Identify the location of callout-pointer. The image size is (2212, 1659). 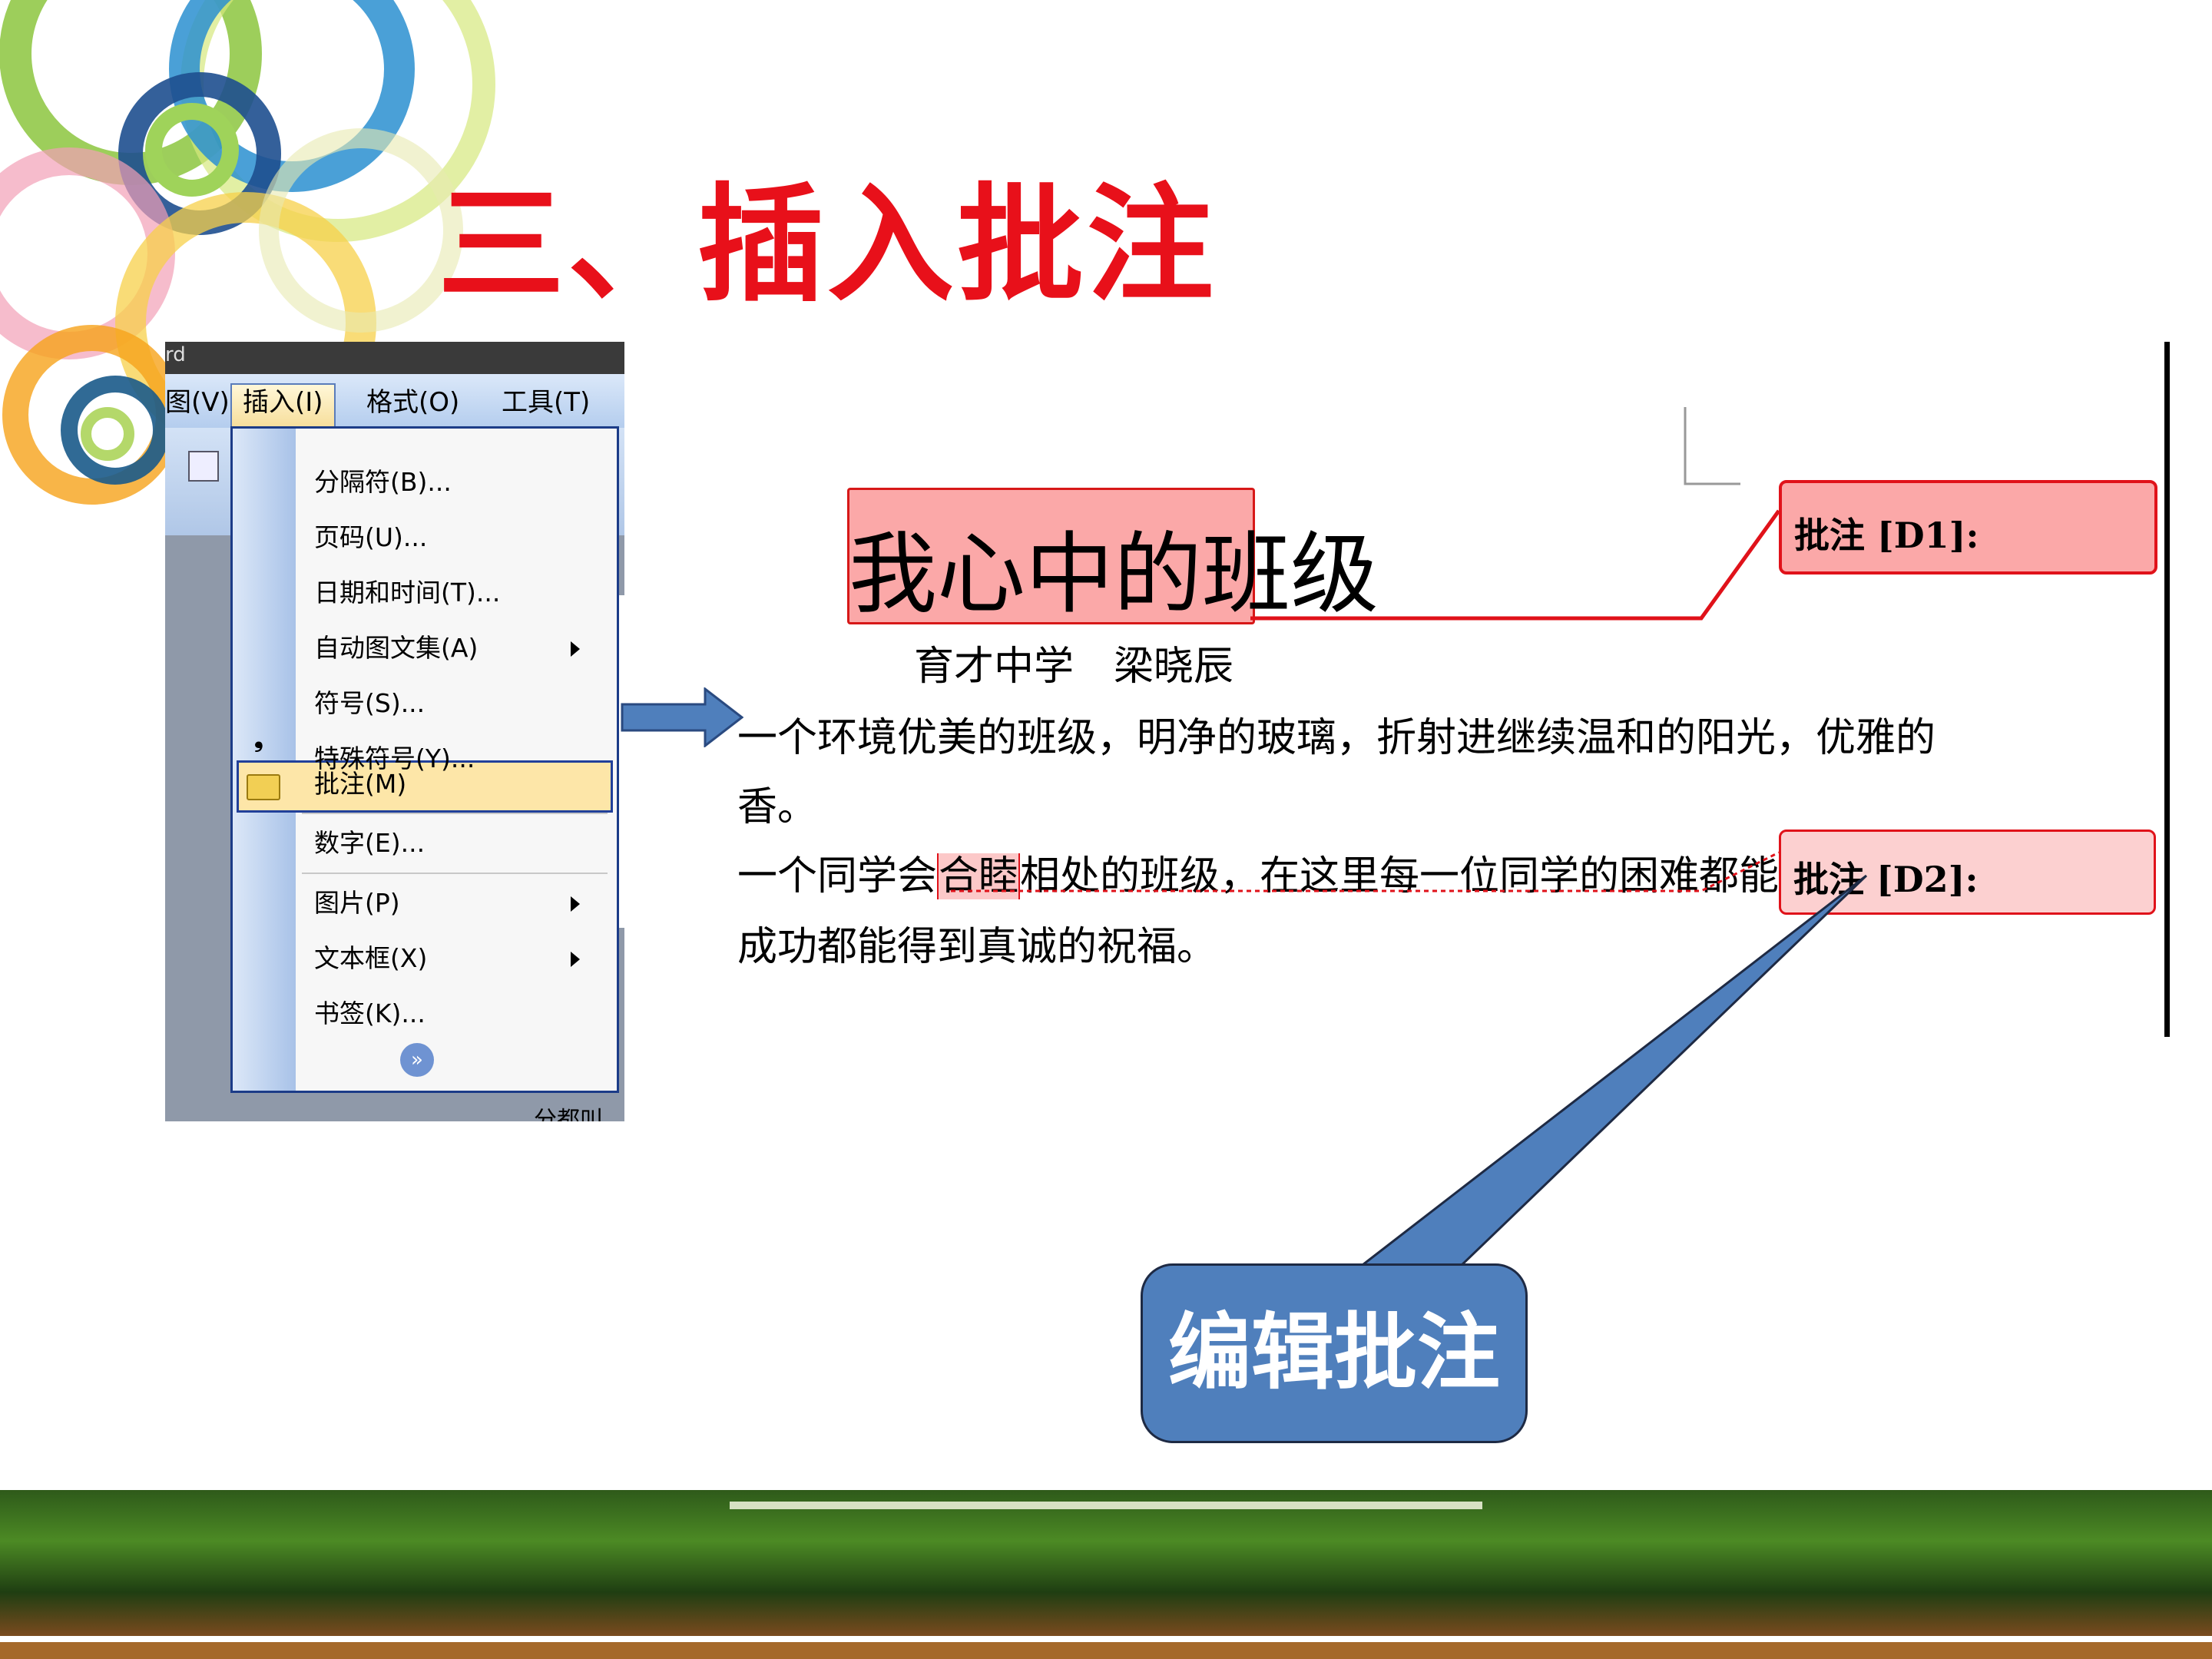
(1612, 1072).